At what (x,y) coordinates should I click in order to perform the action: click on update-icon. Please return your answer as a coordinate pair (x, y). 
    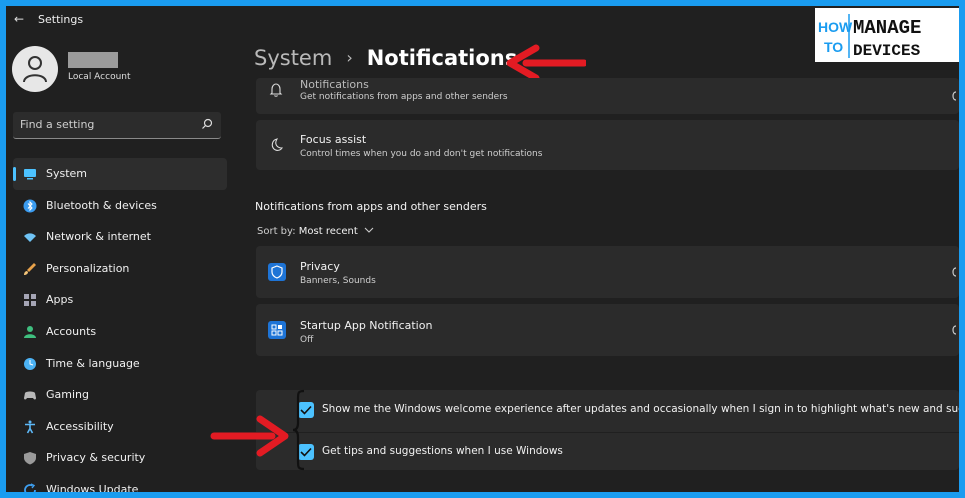
    Looking at the image, I should click on (30, 487).